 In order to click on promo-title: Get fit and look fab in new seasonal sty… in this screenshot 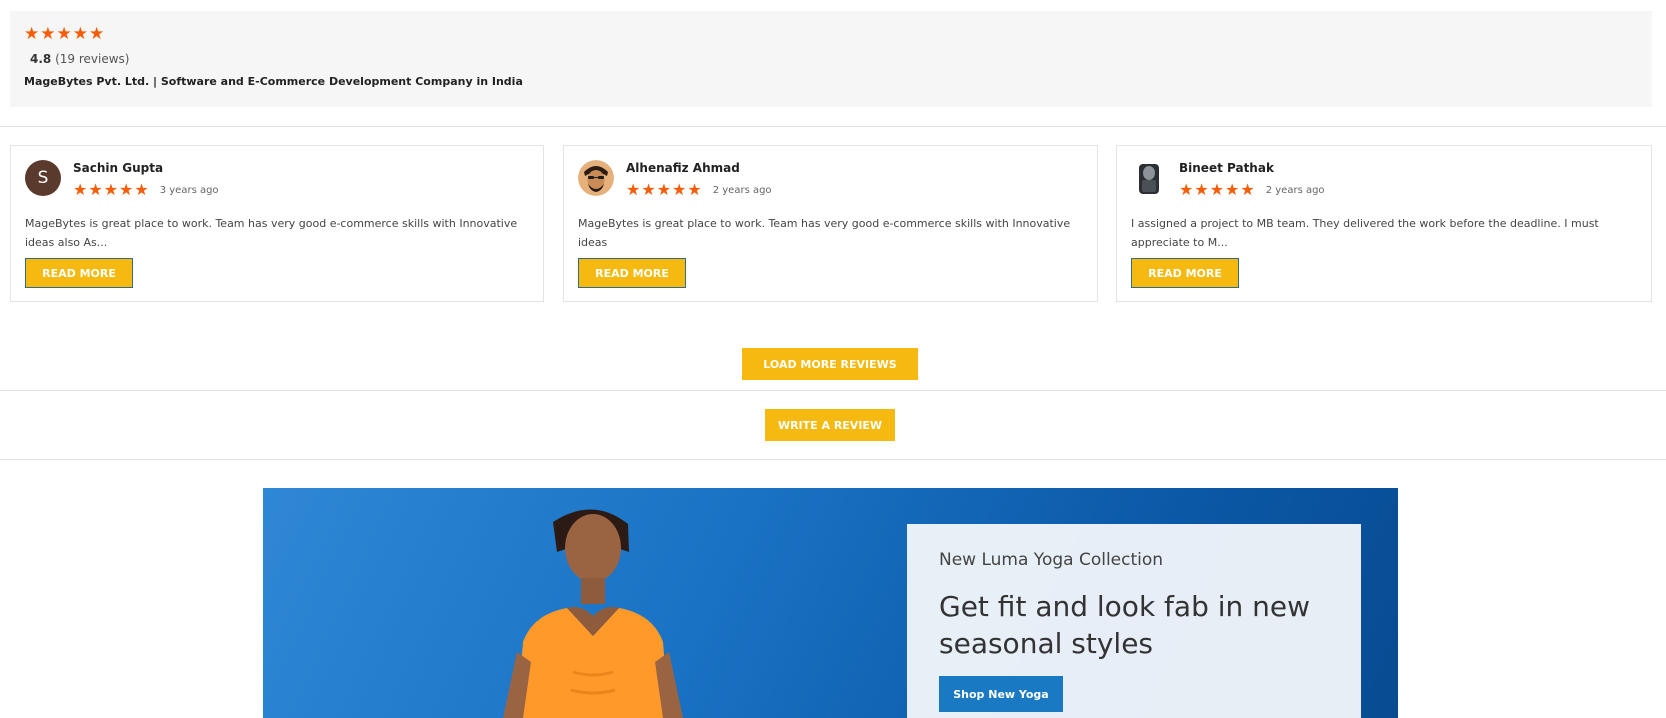, I will do `click(1125, 625)`.